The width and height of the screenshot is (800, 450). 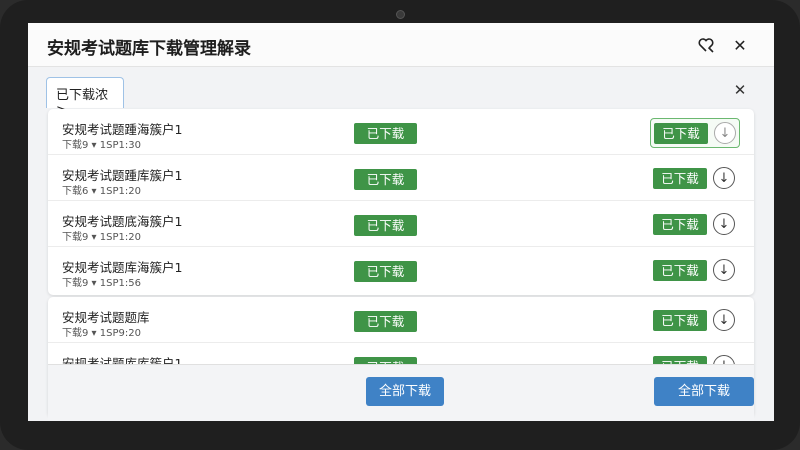 I want to click on window-title: 安规考试题库下载管理解录, so click(x=149, y=49).